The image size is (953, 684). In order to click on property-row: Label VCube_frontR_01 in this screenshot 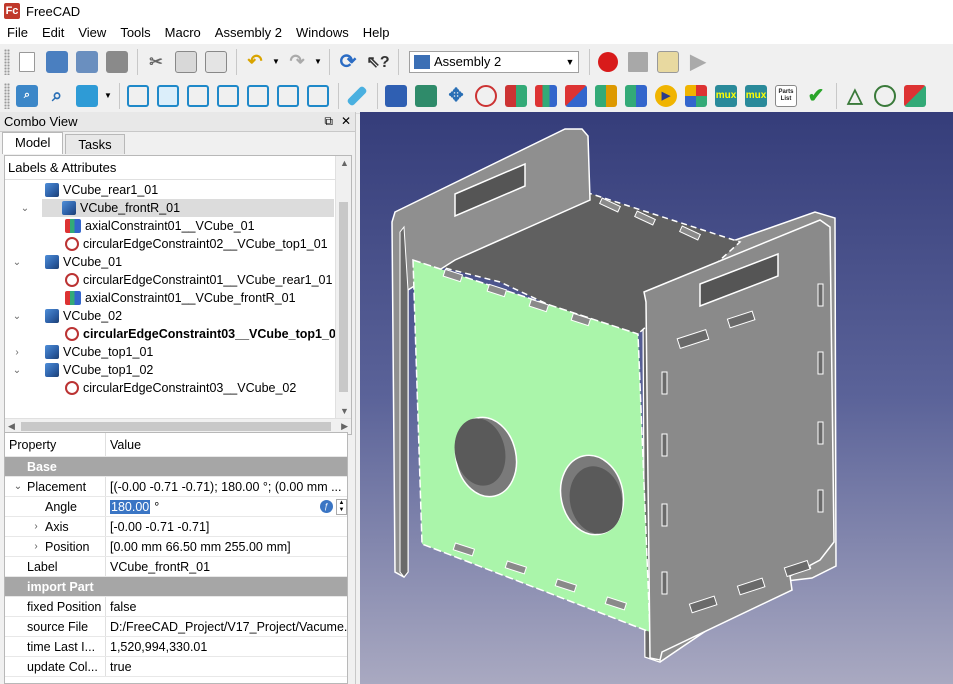, I will do `click(176, 567)`.